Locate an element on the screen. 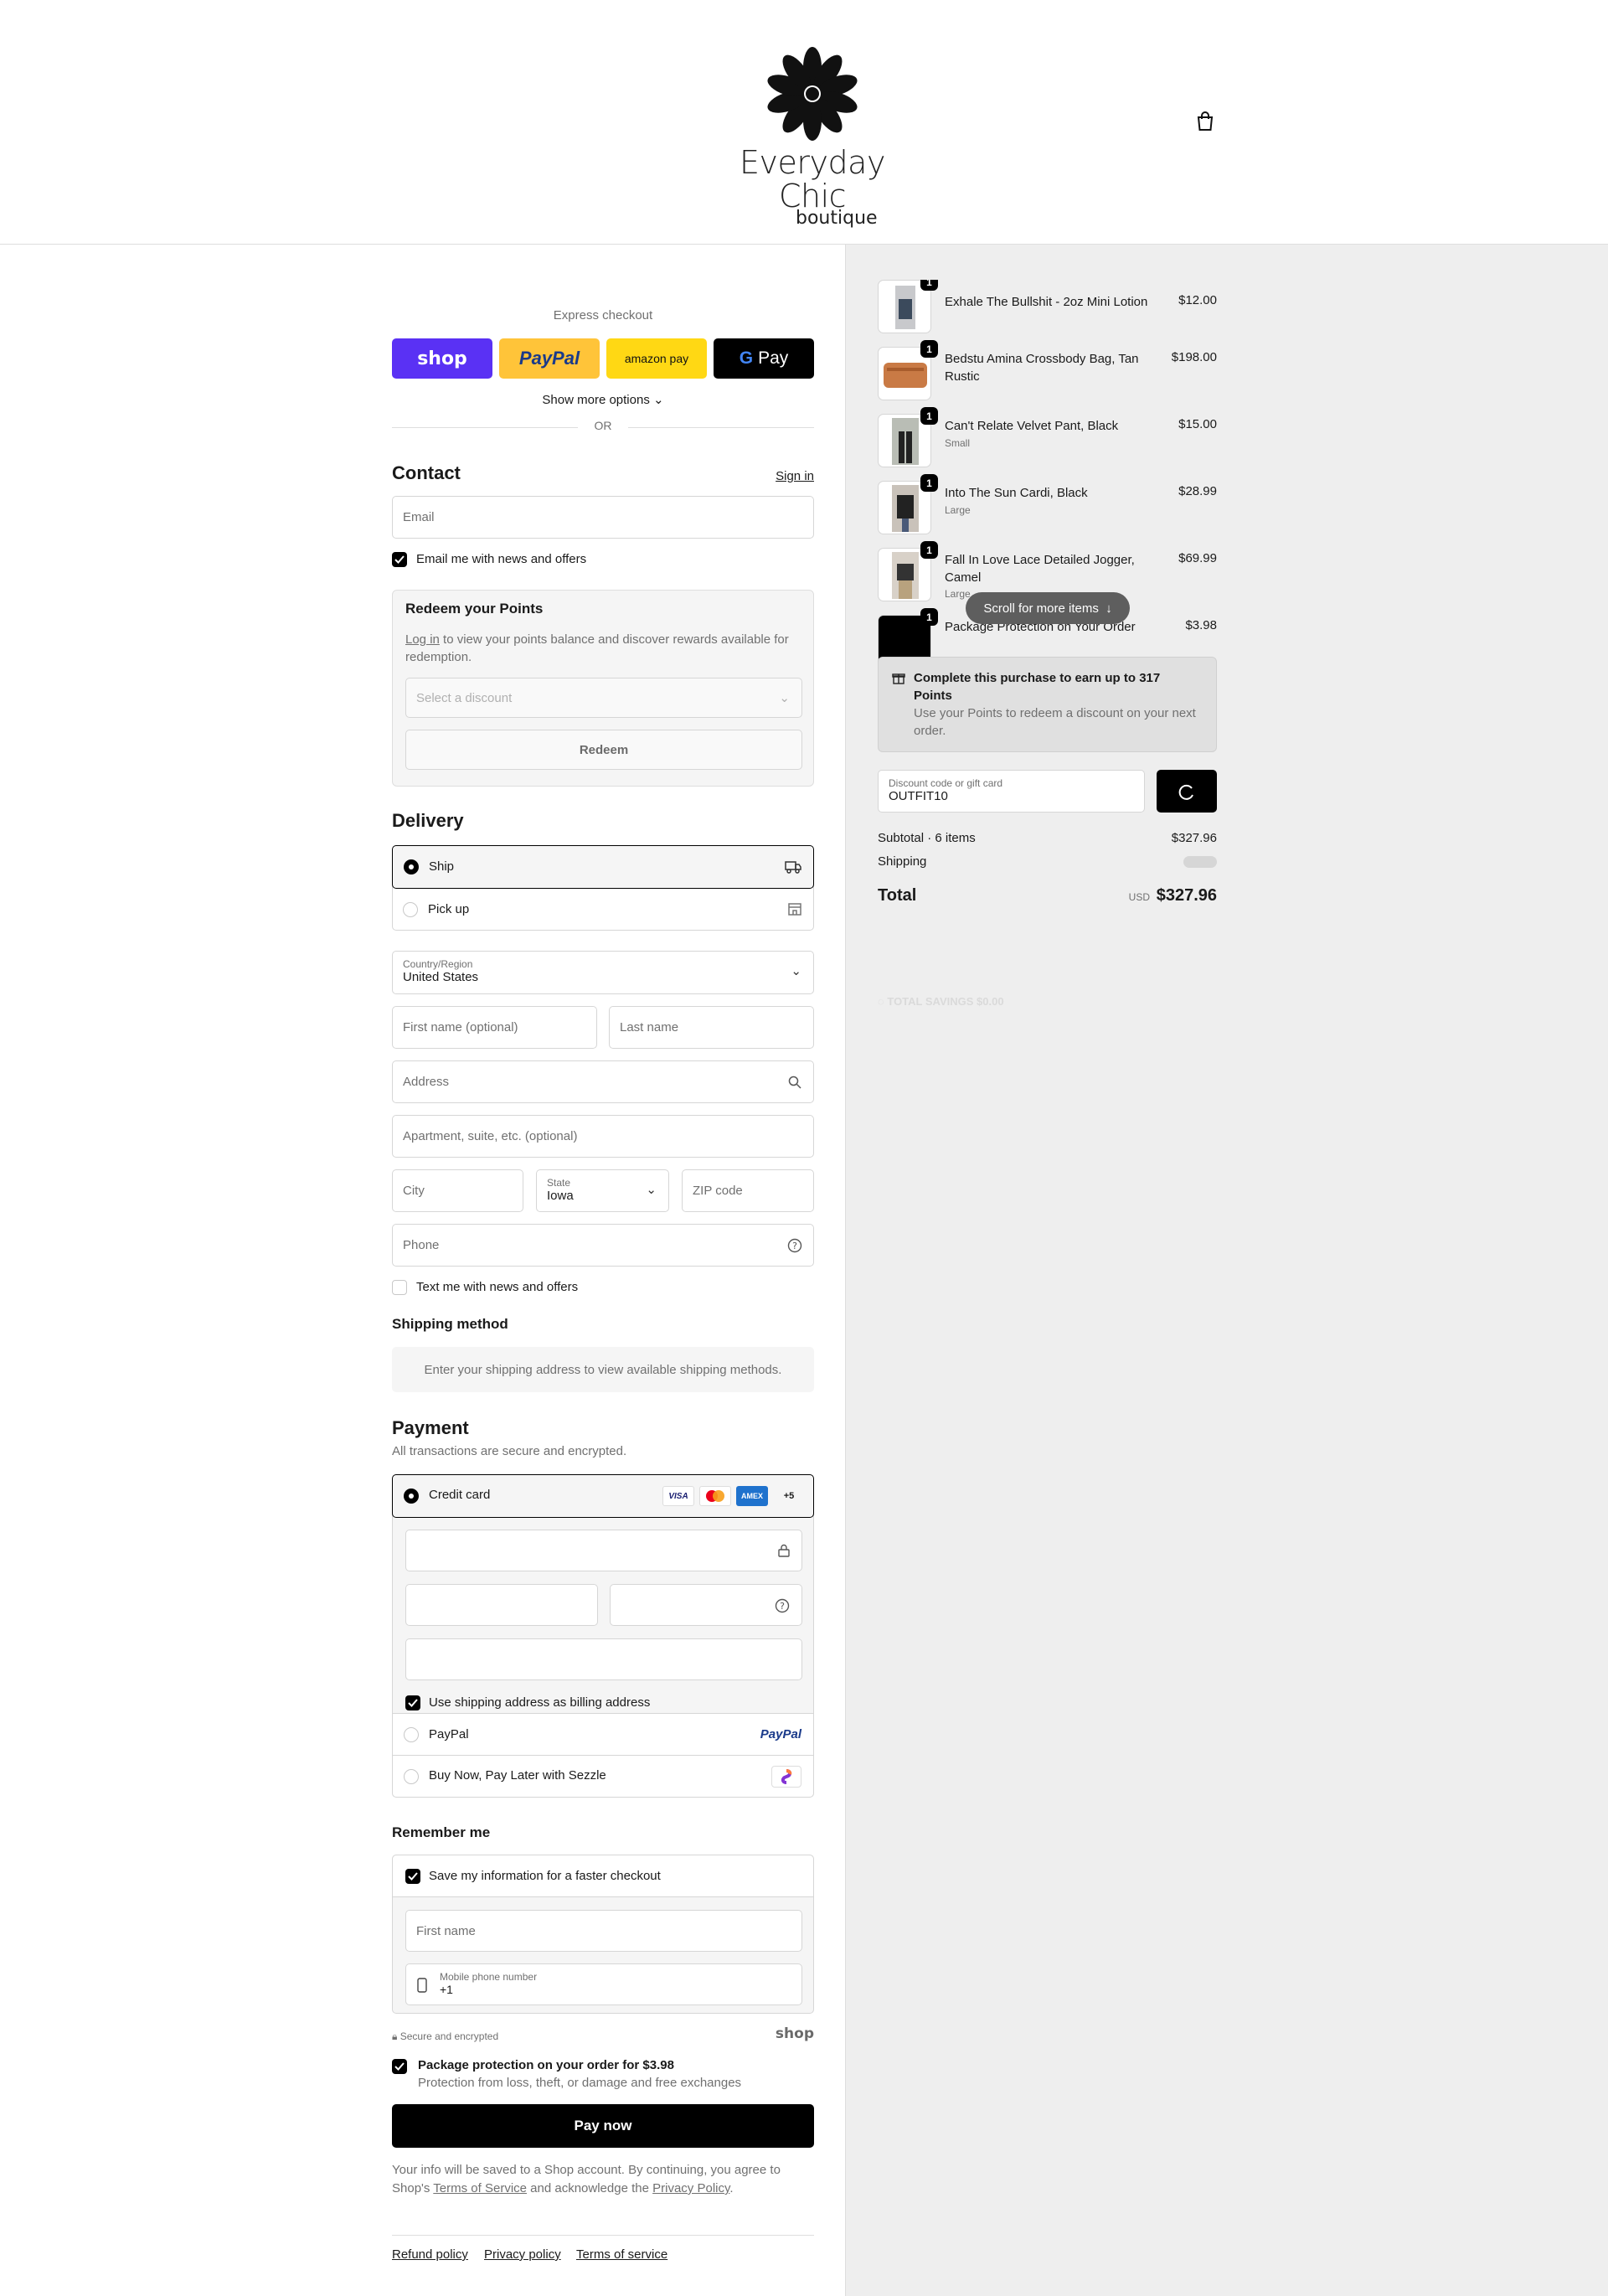 Image resolution: width=1608 pixels, height=2296 pixels. last-name-field: Last name is located at coordinates (711, 1027).